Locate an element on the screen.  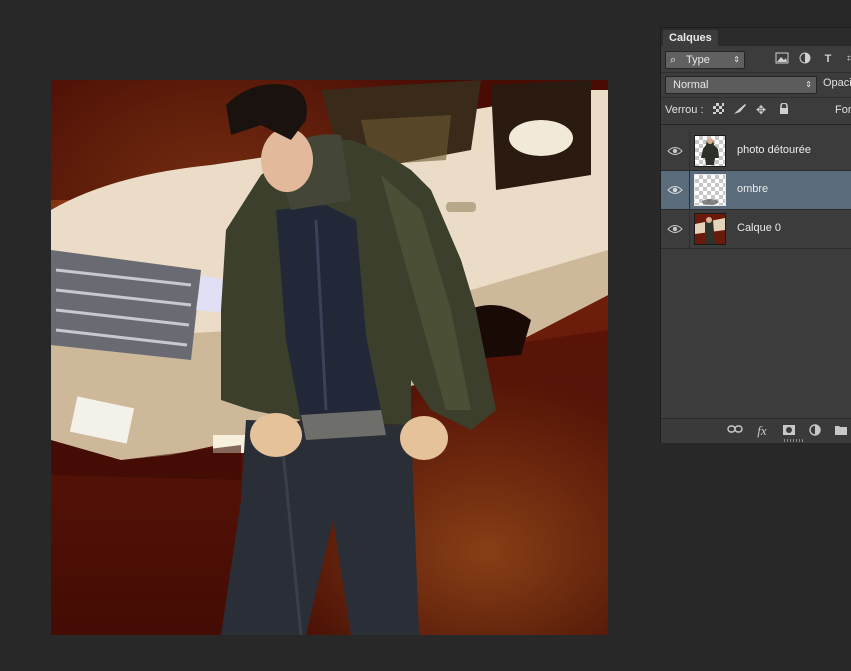
panel-bottom-bar: fx is located at coordinates (756, 430).